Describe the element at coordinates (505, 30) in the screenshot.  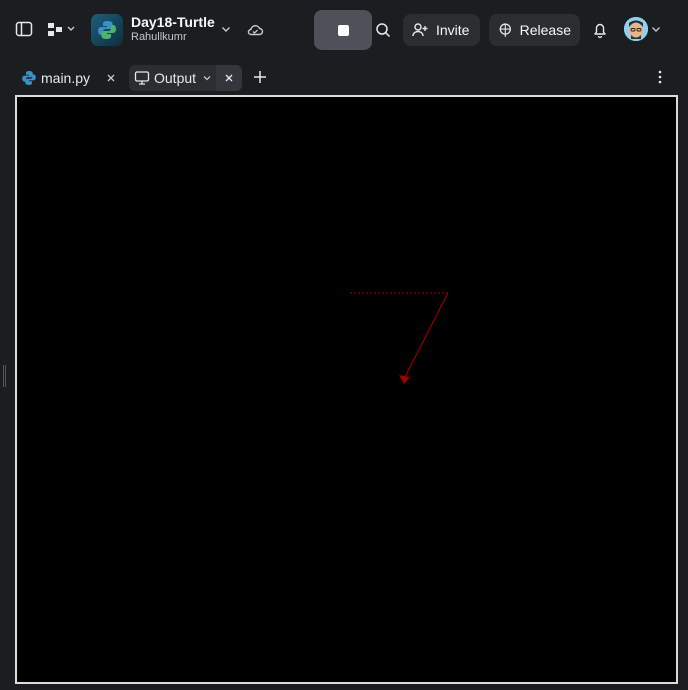
I see `globe-icon` at that location.